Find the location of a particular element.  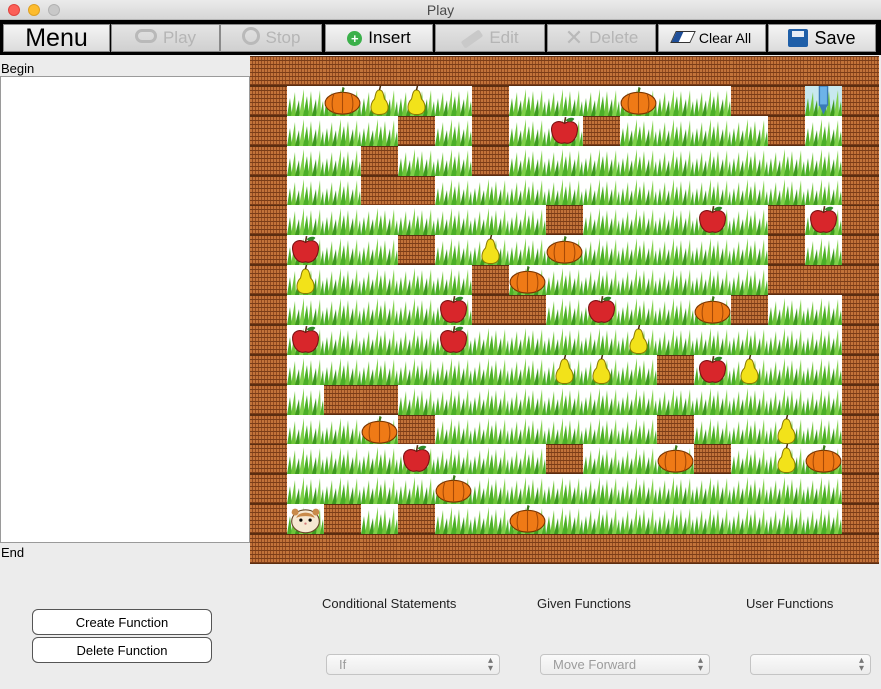

create-function-button: Create Function is located at coordinates (122, 622).